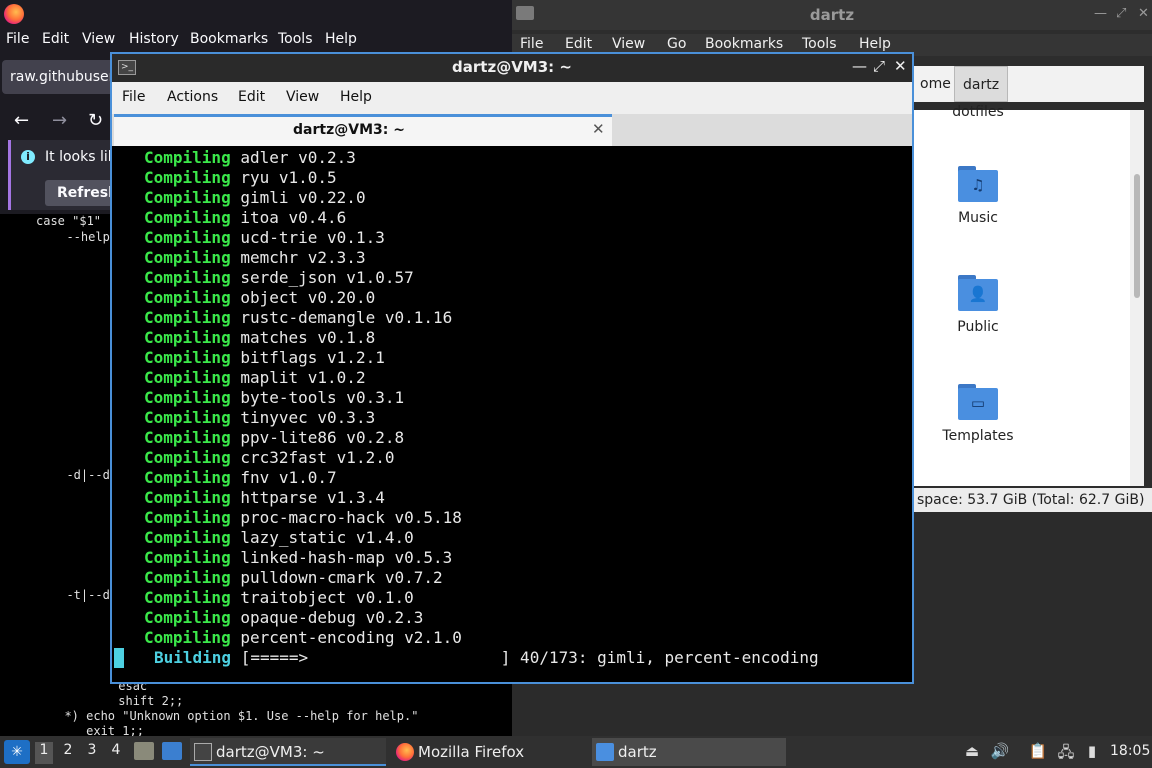 This screenshot has width=1152, height=768. Describe the element at coordinates (17, 39) in the screenshot. I see `firefox-menu-file: File` at that location.